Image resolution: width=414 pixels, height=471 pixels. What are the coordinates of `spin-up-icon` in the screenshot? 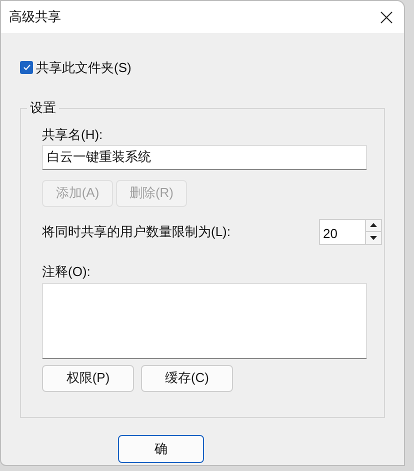 It's located at (373, 226).